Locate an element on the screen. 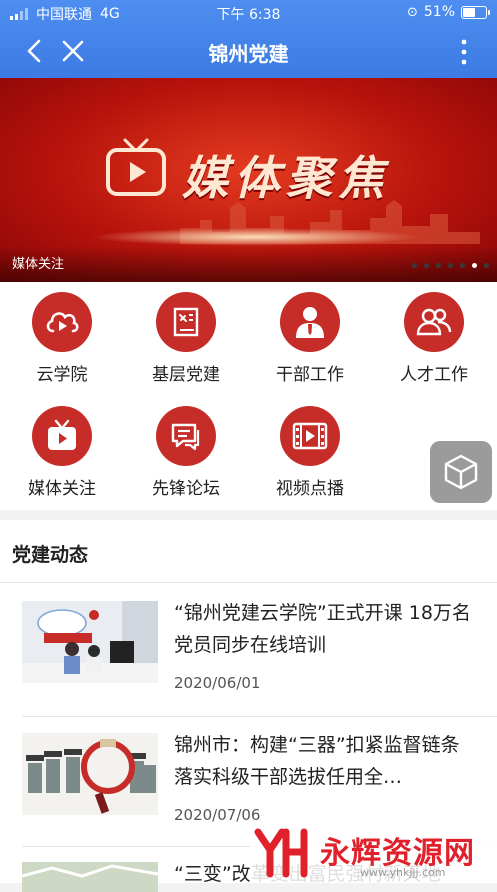  grid-item-pioneer-forum: 先锋论坛 is located at coordinates (186, 452).